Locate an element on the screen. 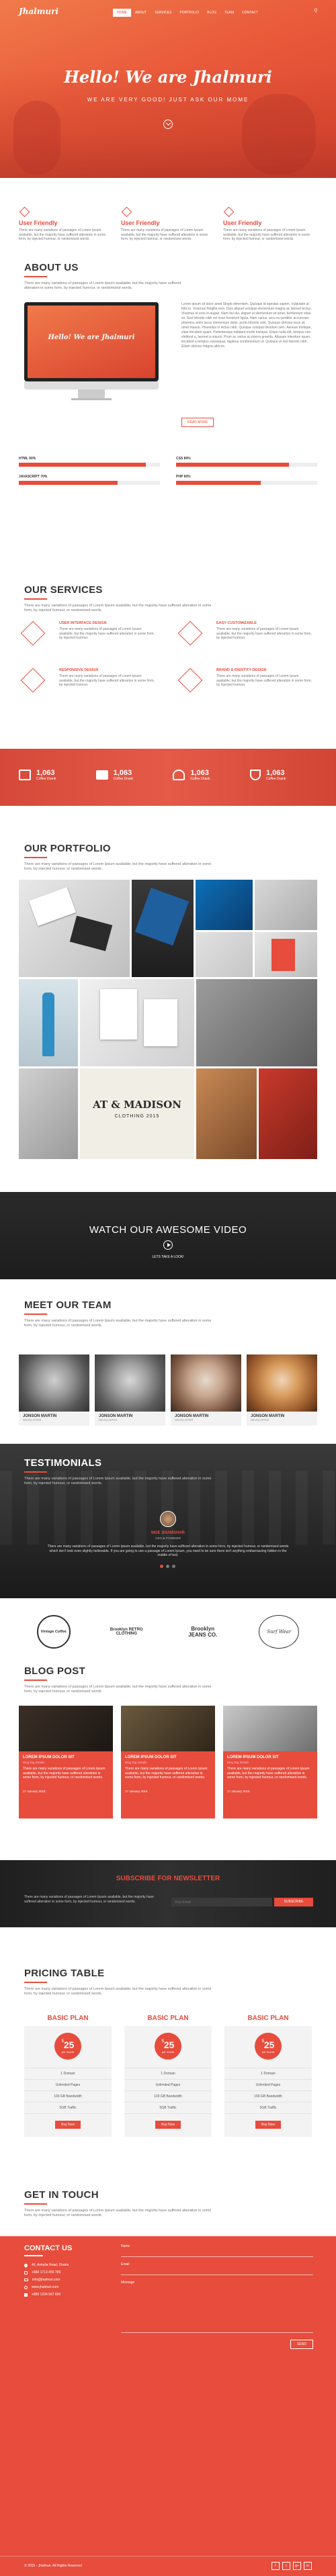 Image resolution: width=336 pixels, height=2576 pixels. facebook-icon: f is located at coordinates (276, 2566).